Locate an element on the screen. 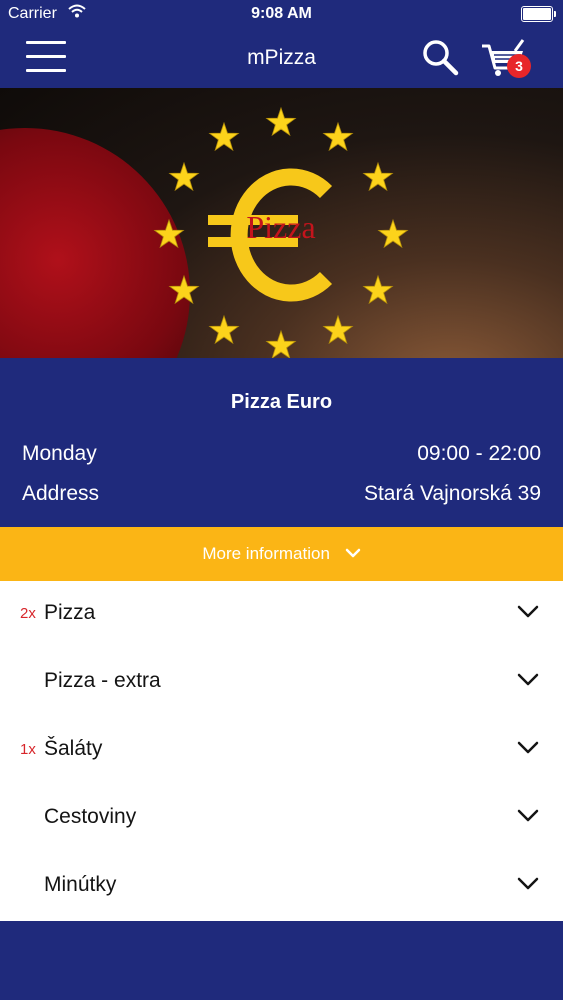 This screenshot has width=563, height=1000. more-information-button: More information is located at coordinates (281, 554).